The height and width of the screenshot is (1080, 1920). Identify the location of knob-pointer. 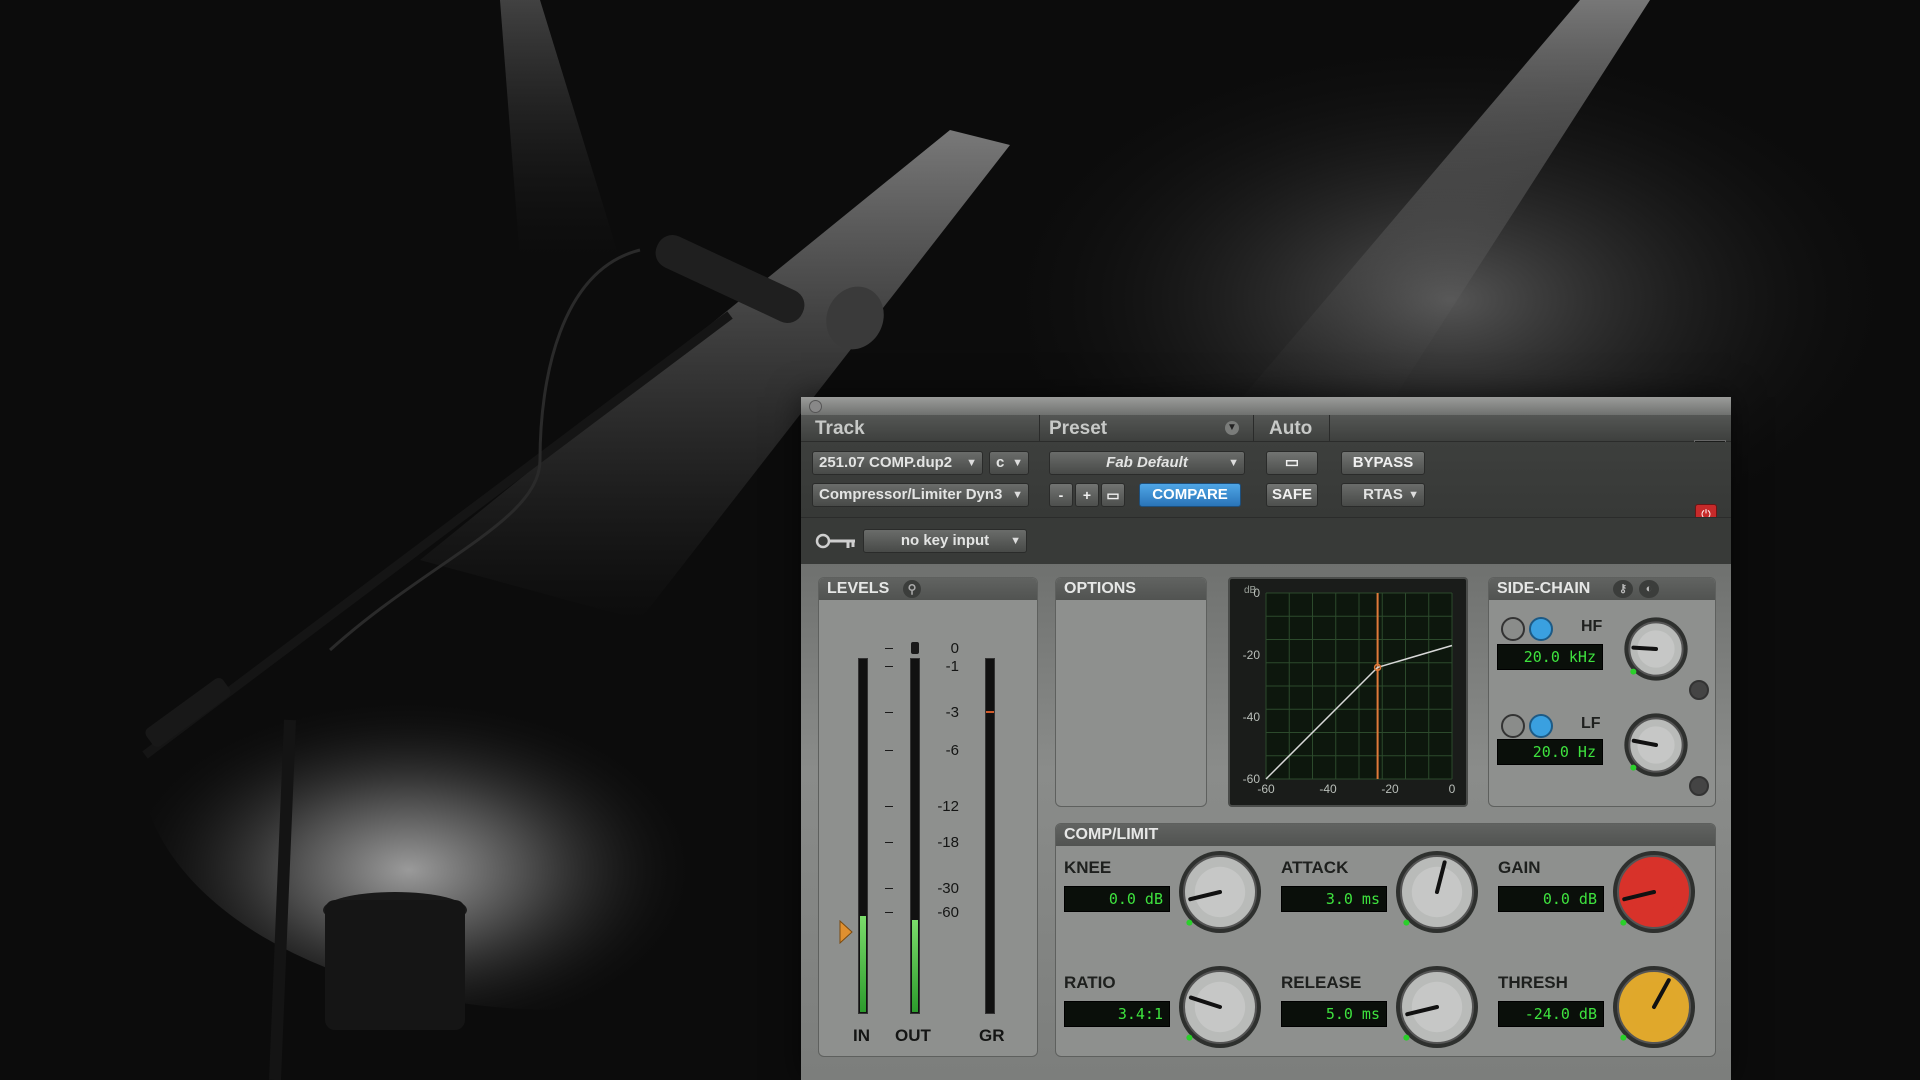
(1644, 648).